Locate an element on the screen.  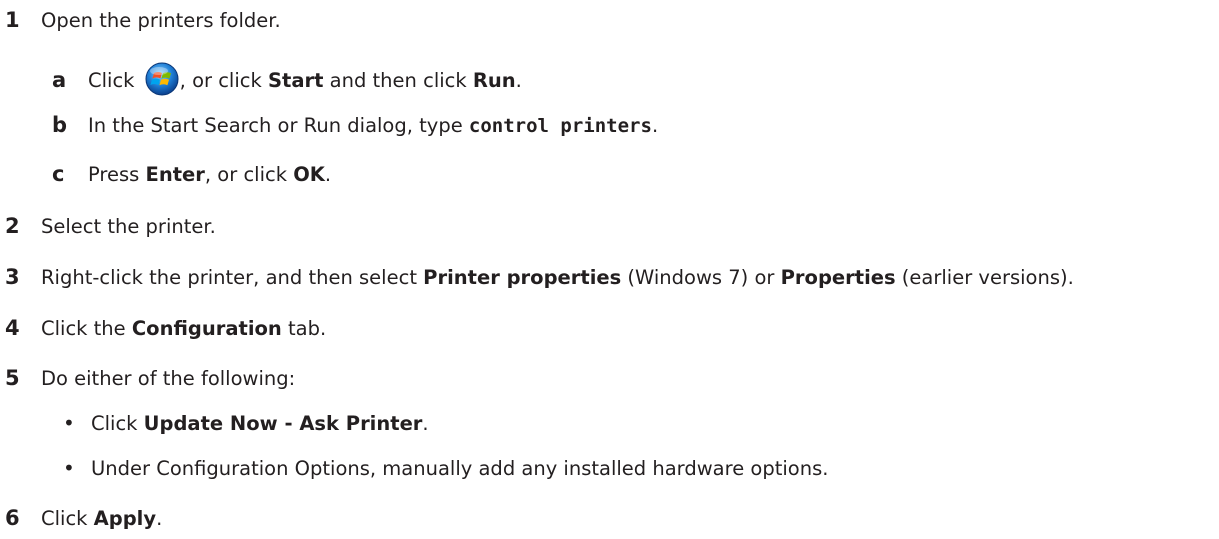
substep-letter: b is located at coordinates (60, 125).